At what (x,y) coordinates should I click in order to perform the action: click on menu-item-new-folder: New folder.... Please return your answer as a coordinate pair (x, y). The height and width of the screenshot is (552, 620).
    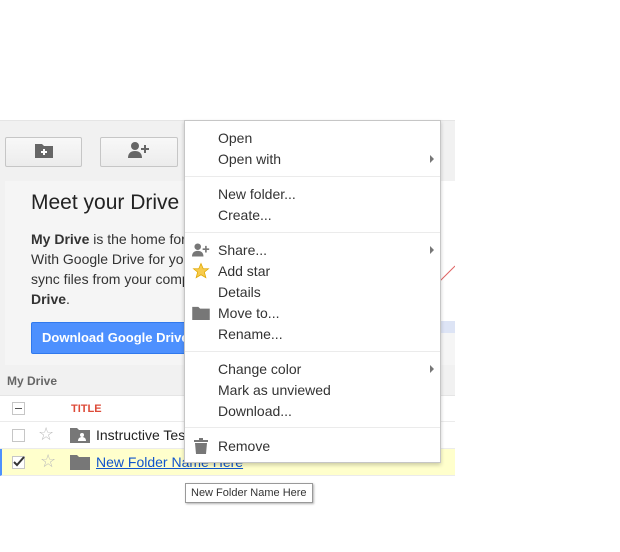
    Looking at the image, I should click on (312, 194).